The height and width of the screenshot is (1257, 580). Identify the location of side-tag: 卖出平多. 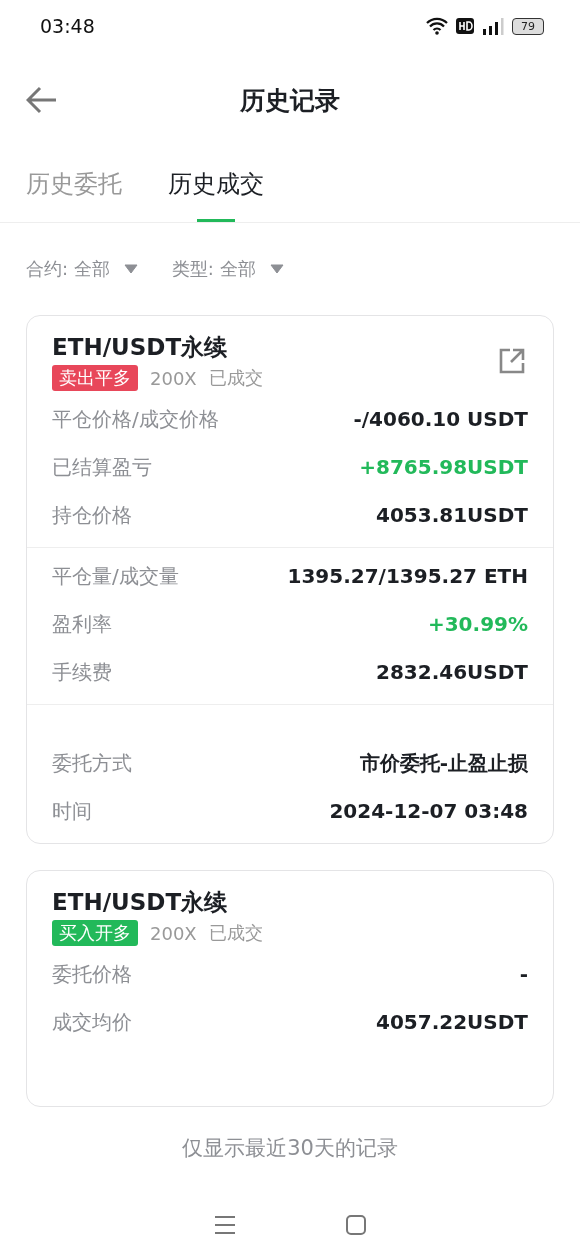
(95, 378).